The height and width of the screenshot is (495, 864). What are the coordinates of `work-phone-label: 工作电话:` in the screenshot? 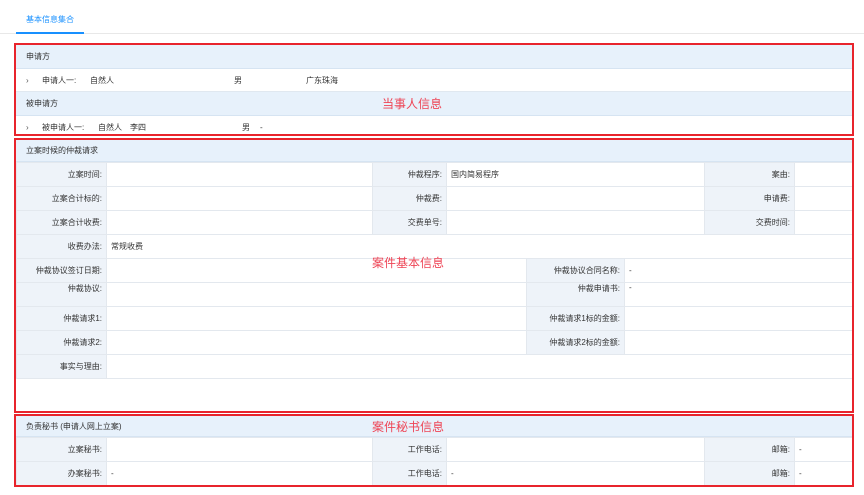 It's located at (409, 449).